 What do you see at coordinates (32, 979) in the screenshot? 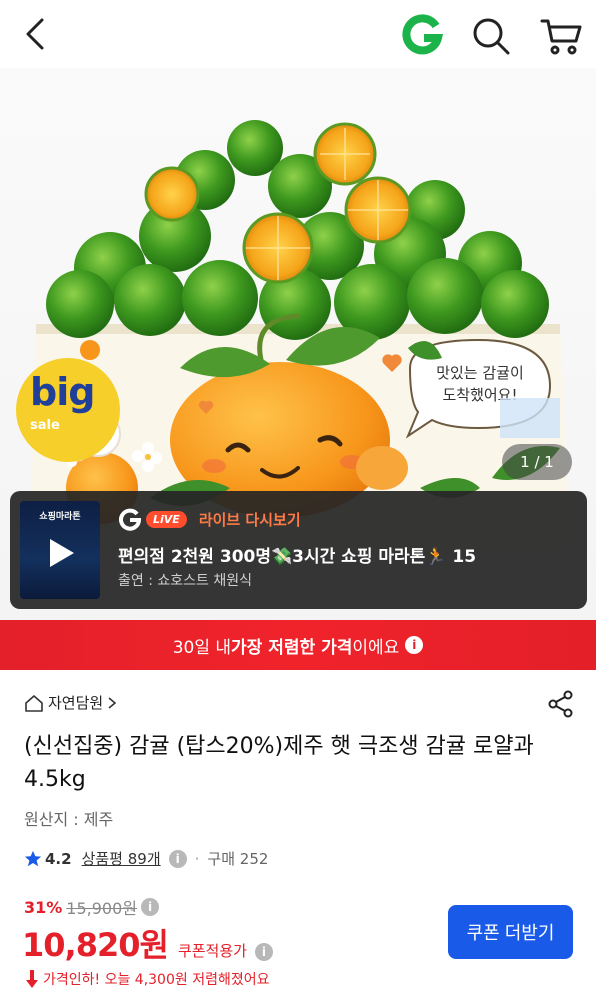
I see `down-arrow-icon` at bounding box center [32, 979].